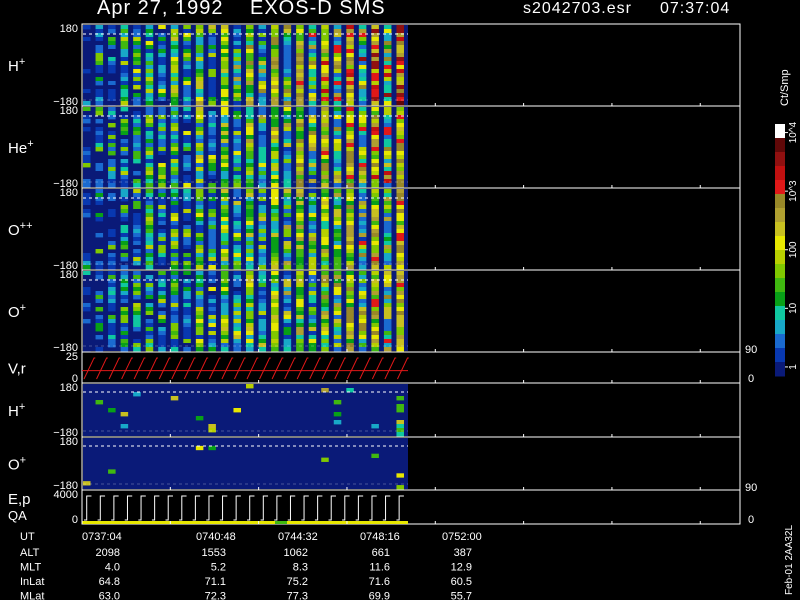 Image resolution: width=800 pixels, height=600 pixels. Describe the element at coordinates (462, 537) in the screenshot. I see `table-tick: 0752:00` at that location.